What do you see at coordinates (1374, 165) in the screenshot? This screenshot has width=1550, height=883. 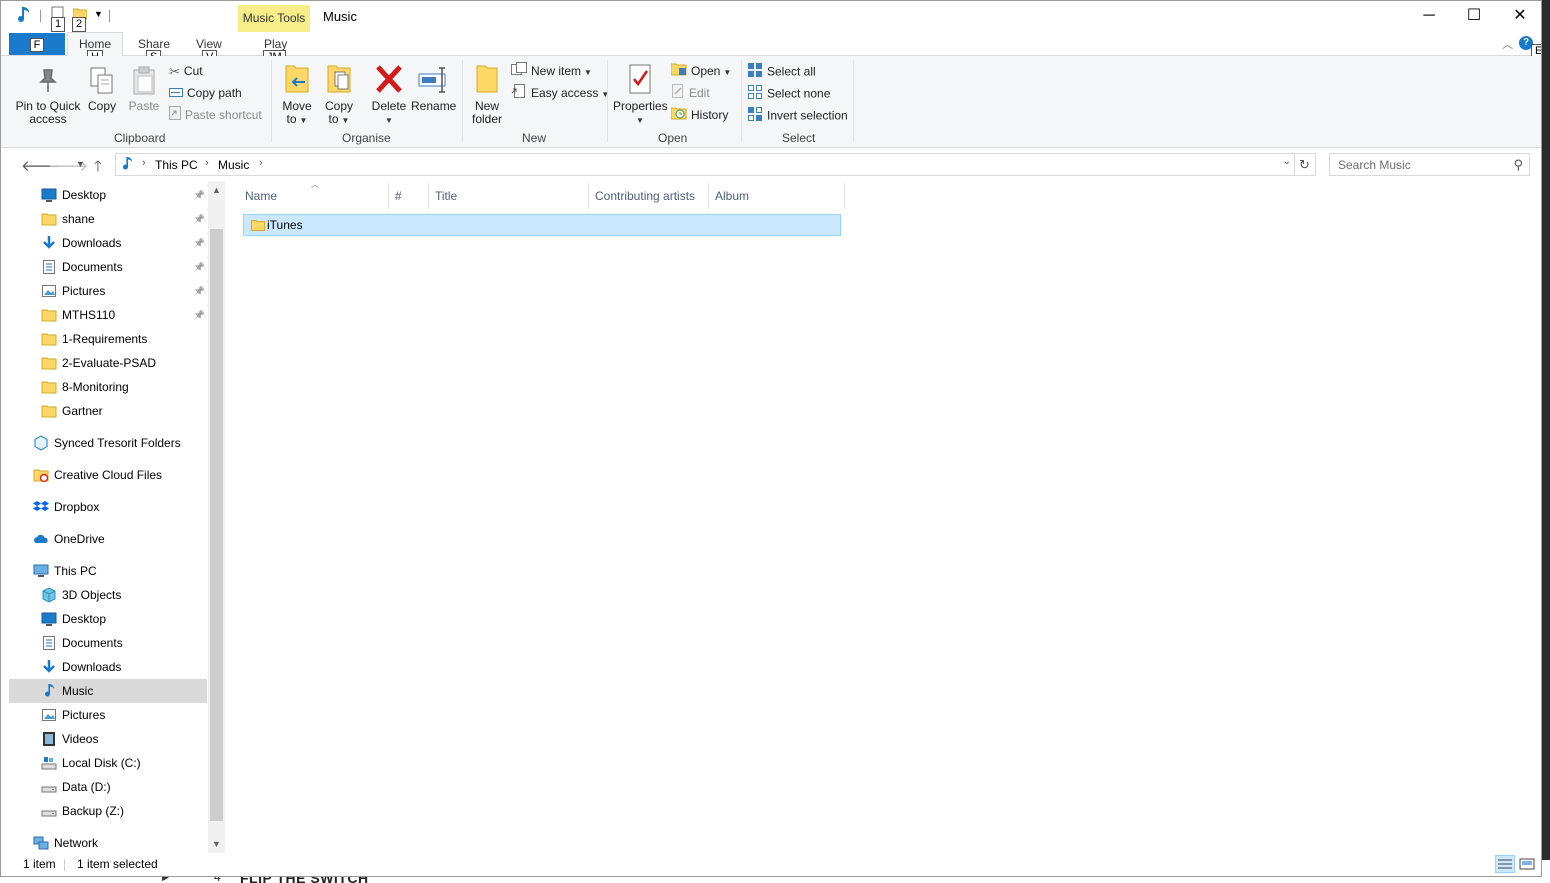 I see `search-input: Search Music` at bounding box center [1374, 165].